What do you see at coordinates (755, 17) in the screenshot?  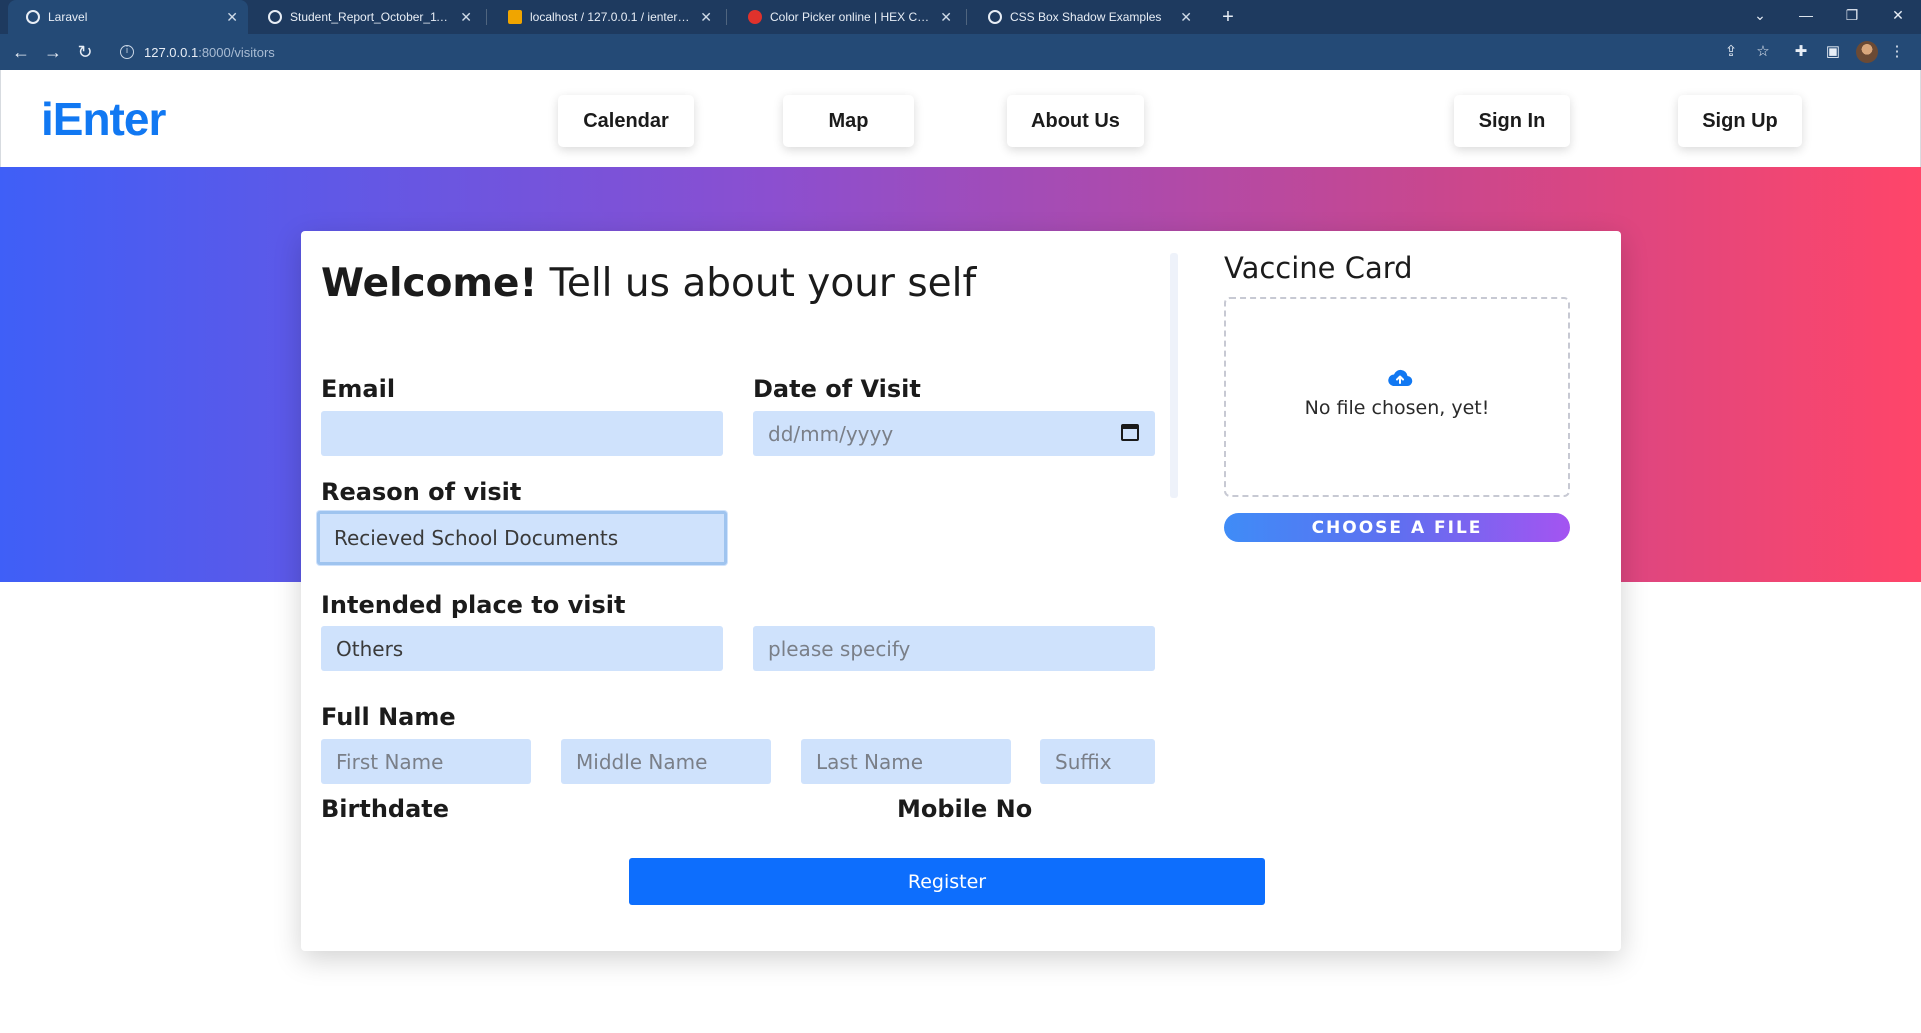 I see `color-picker-icon` at bounding box center [755, 17].